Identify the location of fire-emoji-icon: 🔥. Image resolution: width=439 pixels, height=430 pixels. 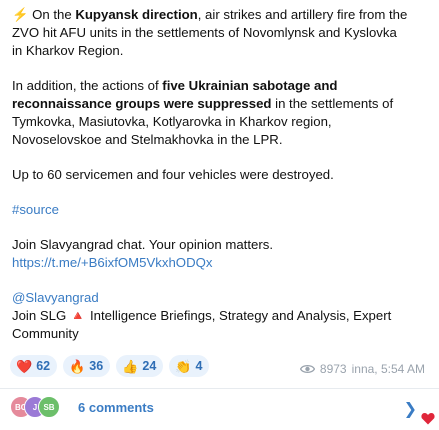
(77, 366).